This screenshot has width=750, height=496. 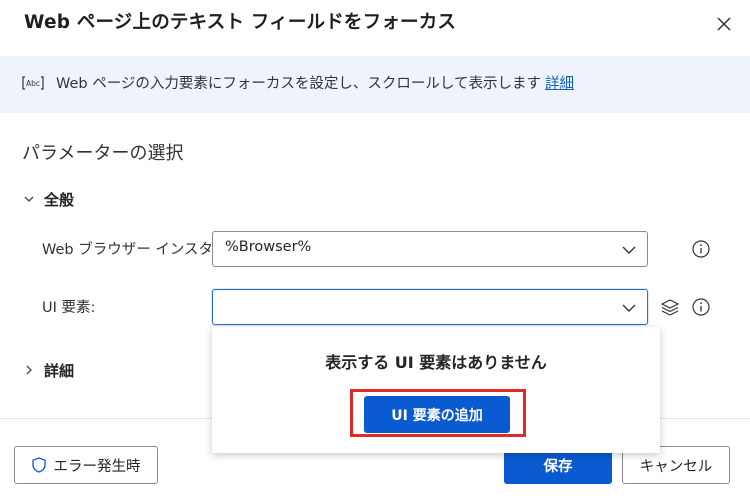 I want to click on details-link: 詳細, so click(x=559, y=84).